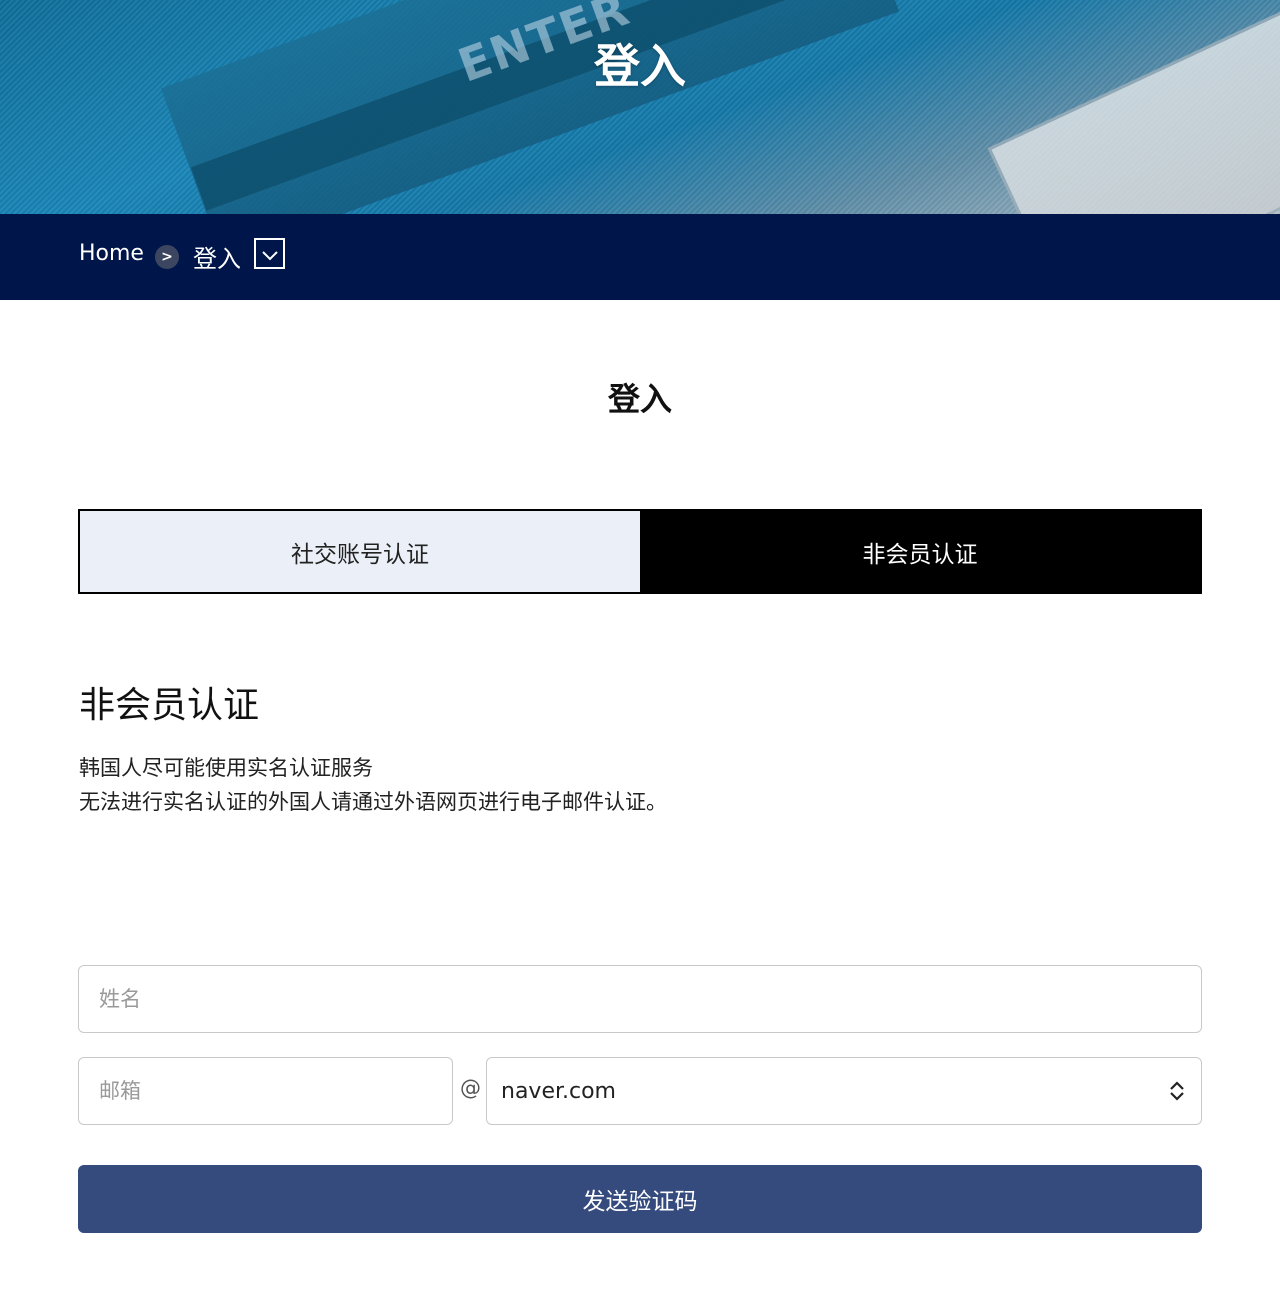  Describe the element at coordinates (844, 1091) in the screenshot. I see `email-domain-select: naver.com` at that location.